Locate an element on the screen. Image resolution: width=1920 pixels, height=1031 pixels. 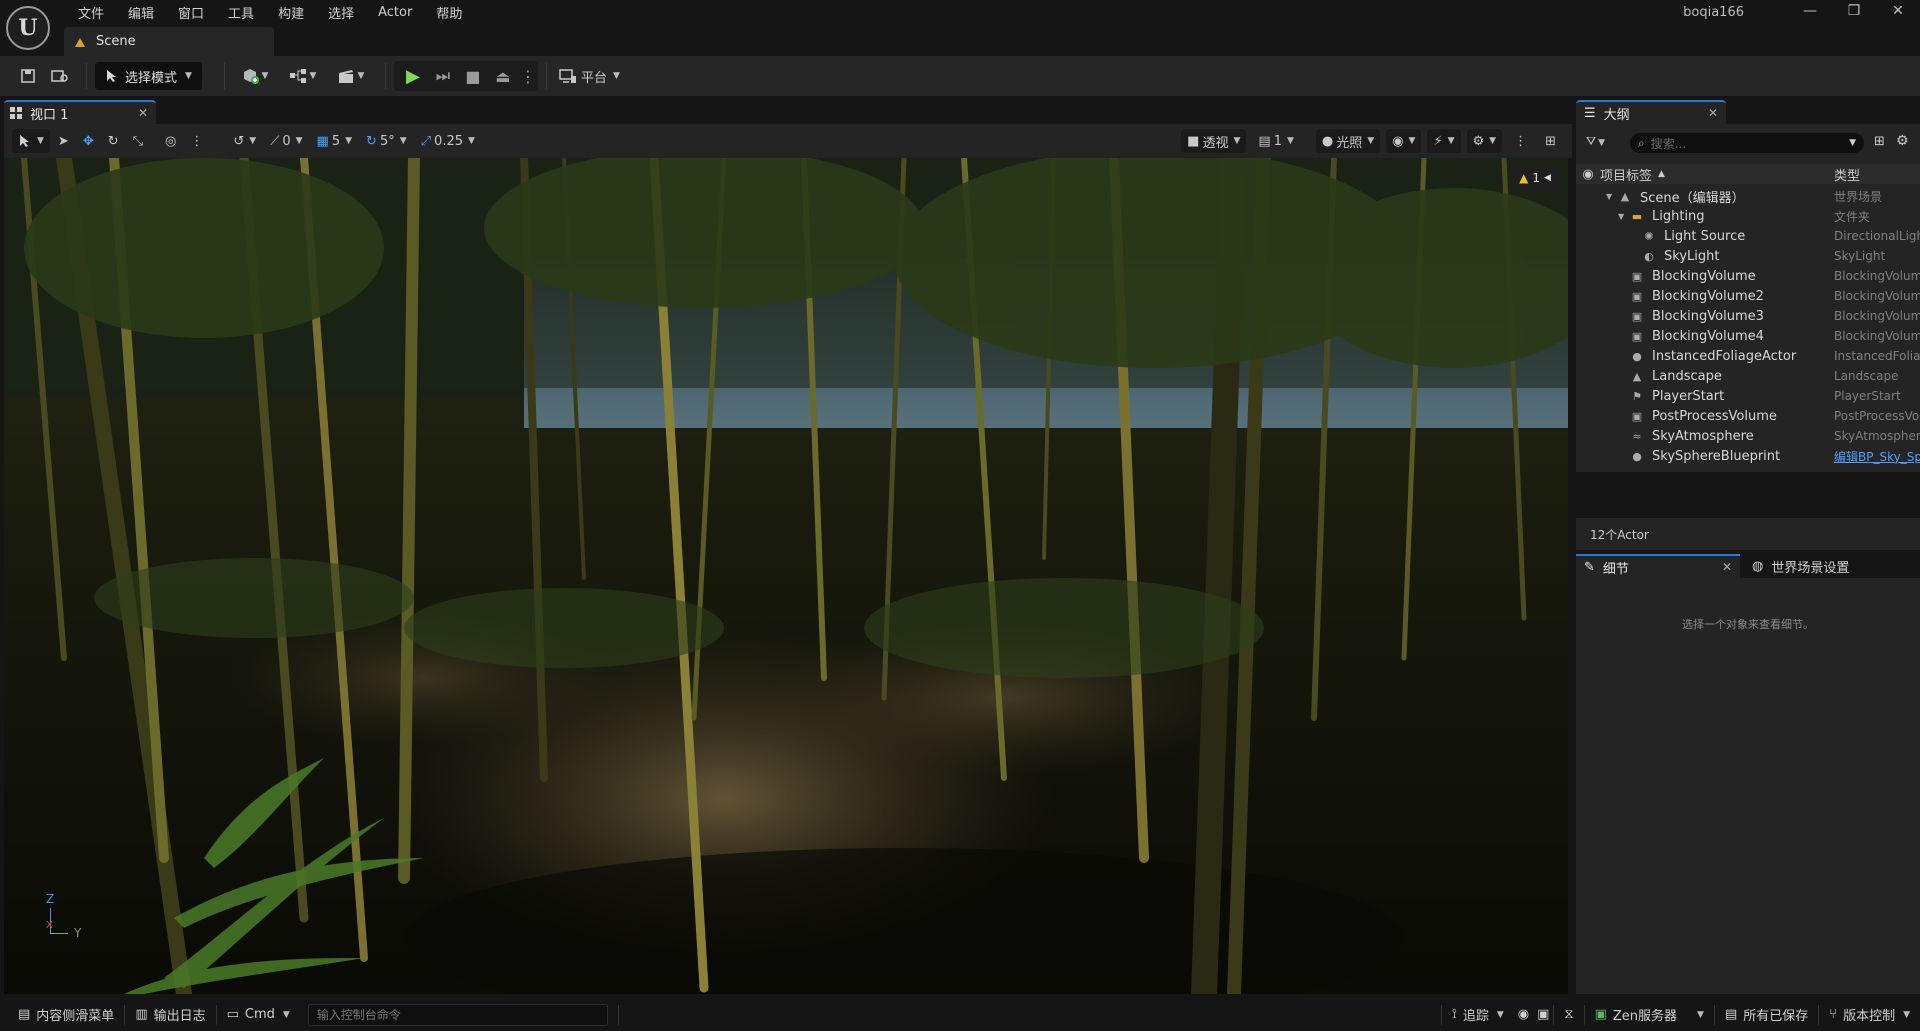
stop-icon: ■ is located at coordinates (473, 76).